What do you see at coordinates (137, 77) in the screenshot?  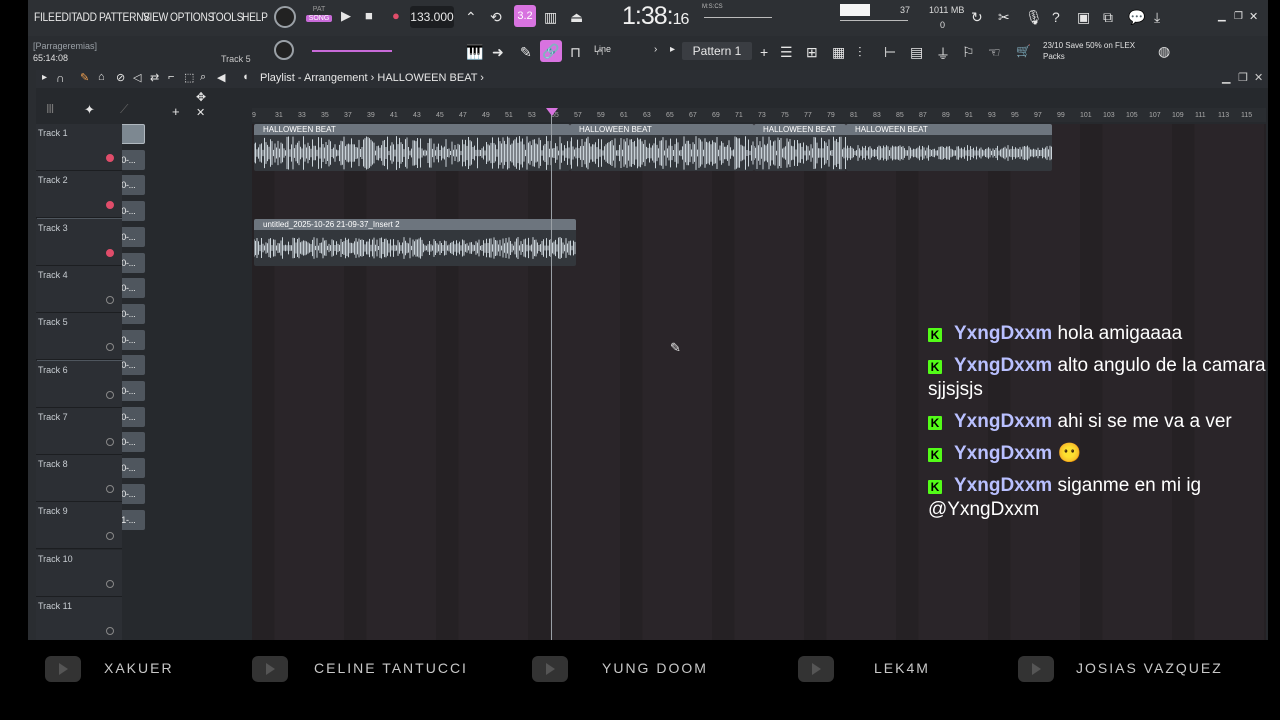 I see `playlist-mute-icon: ◁` at bounding box center [137, 77].